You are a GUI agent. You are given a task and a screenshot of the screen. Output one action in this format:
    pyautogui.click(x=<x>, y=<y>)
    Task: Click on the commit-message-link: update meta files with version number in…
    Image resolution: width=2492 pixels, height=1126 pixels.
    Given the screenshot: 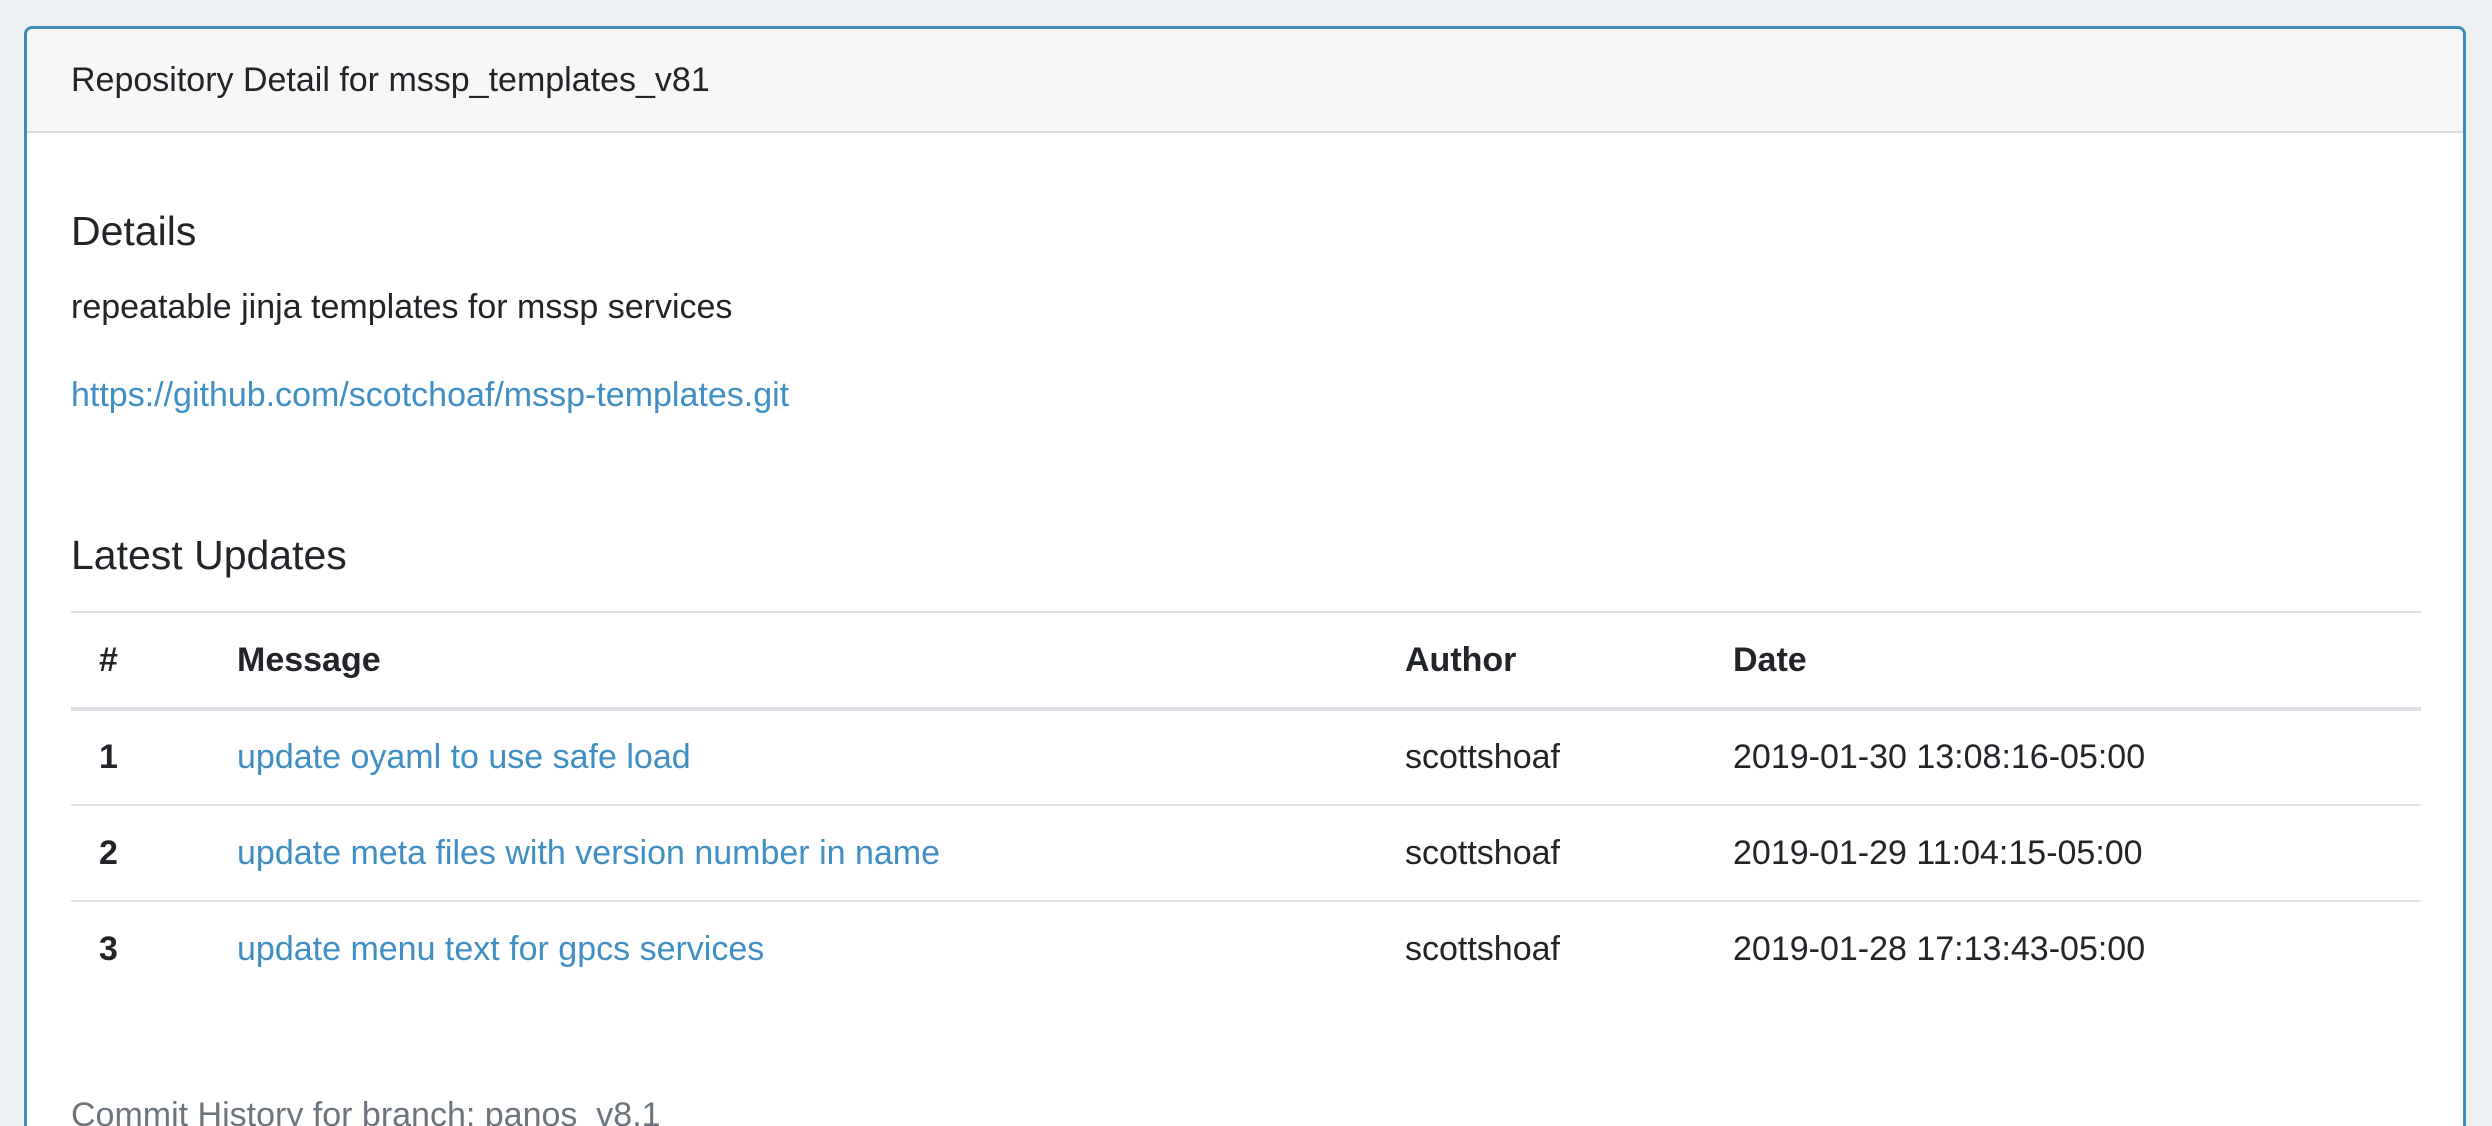 What is the action you would take?
    pyautogui.click(x=588, y=853)
    